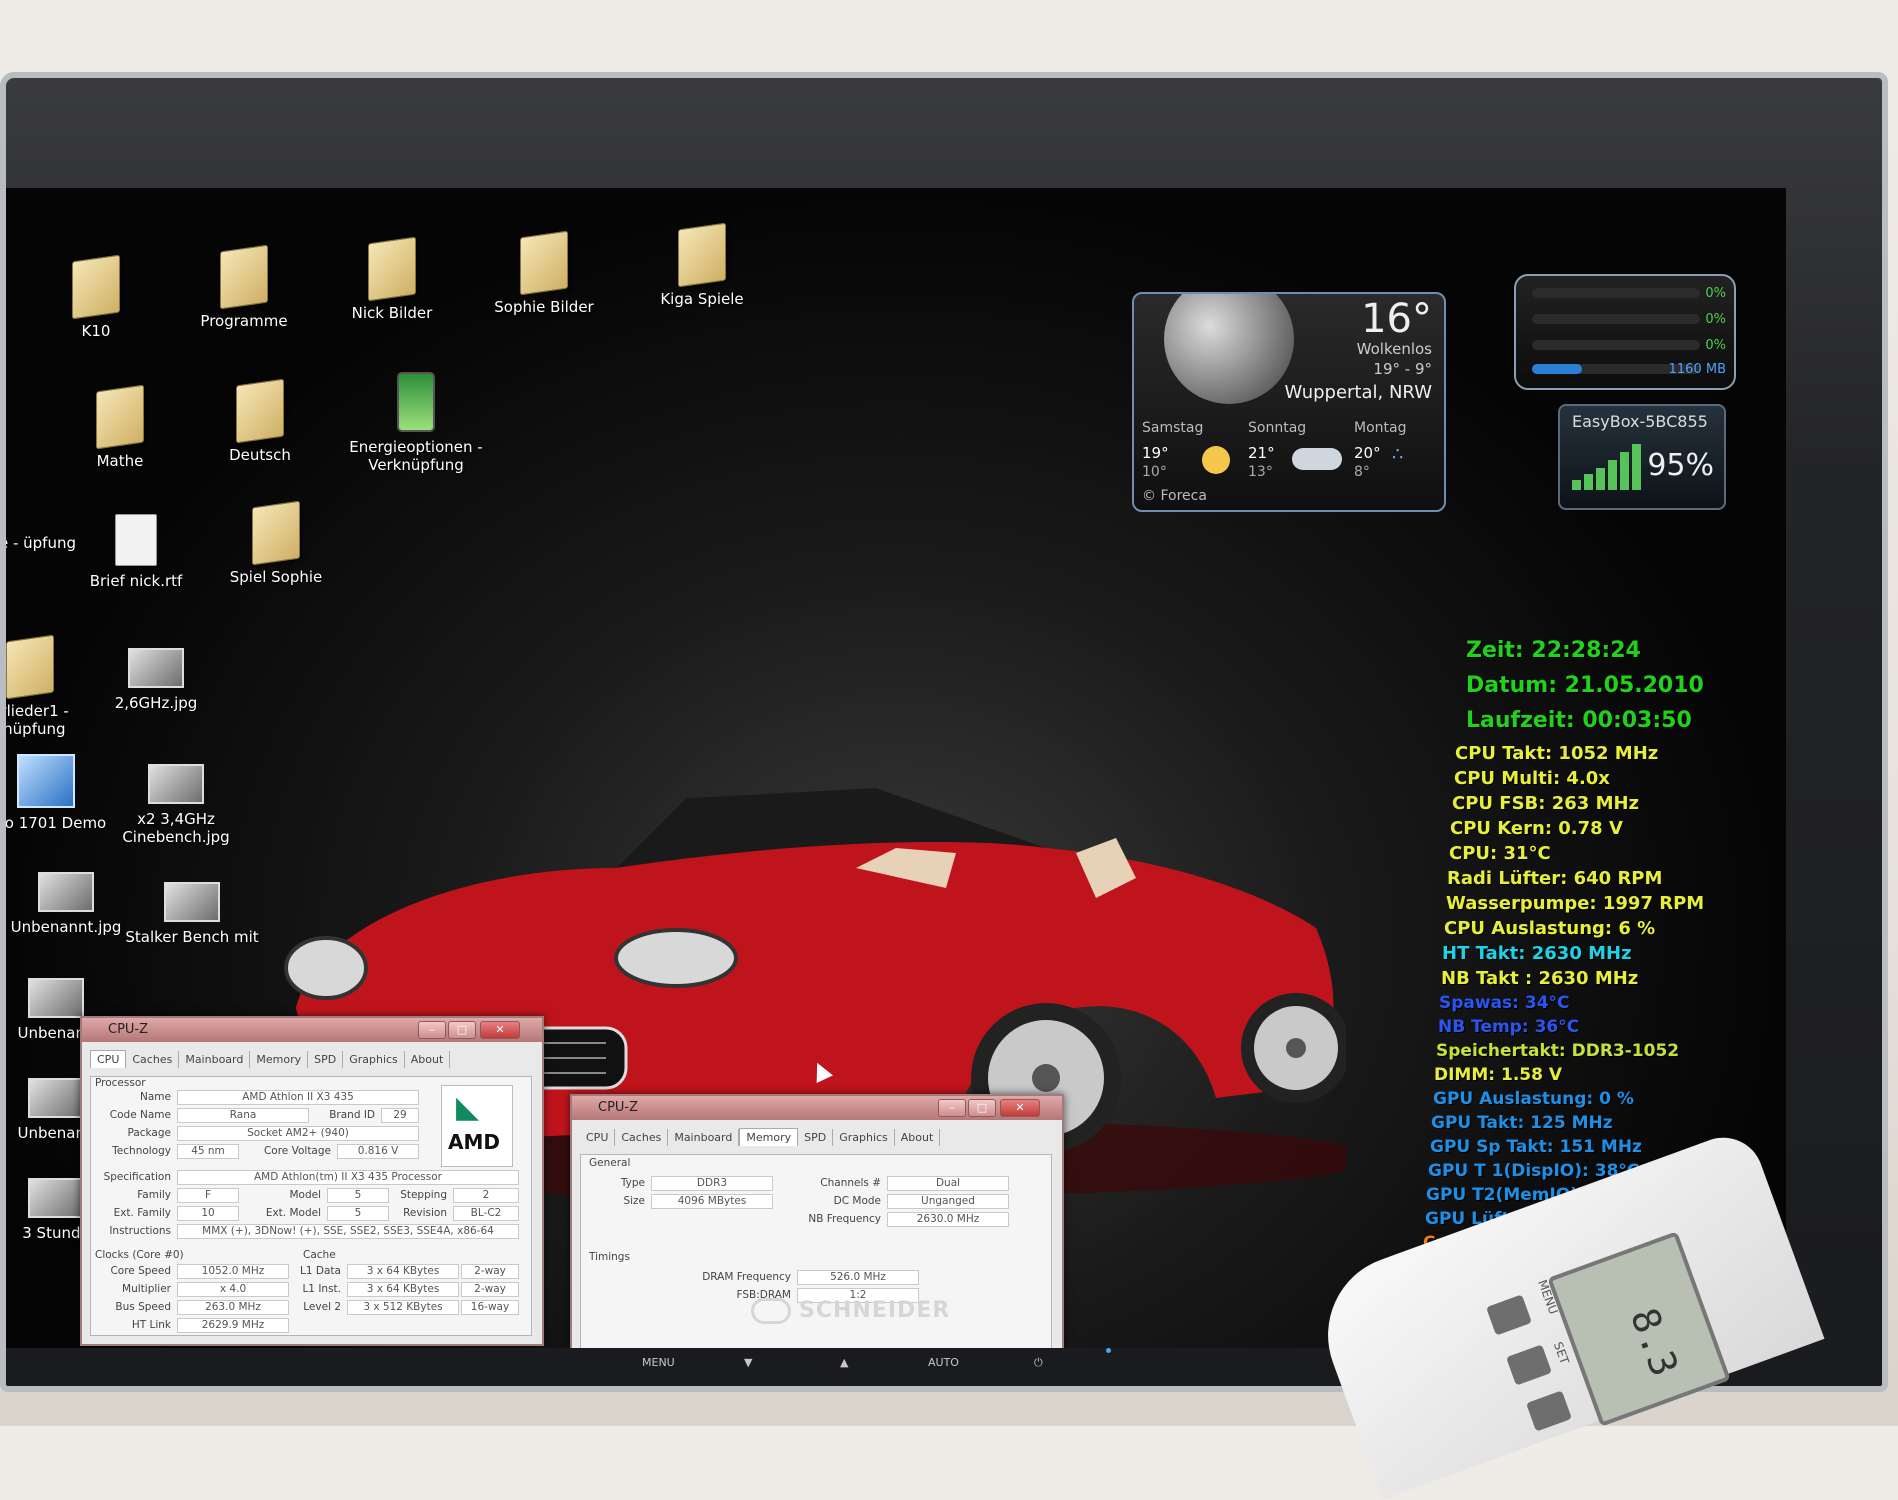  What do you see at coordinates (320, 1271) in the screenshot?
I see `l1data-label: L1 Data` at bounding box center [320, 1271].